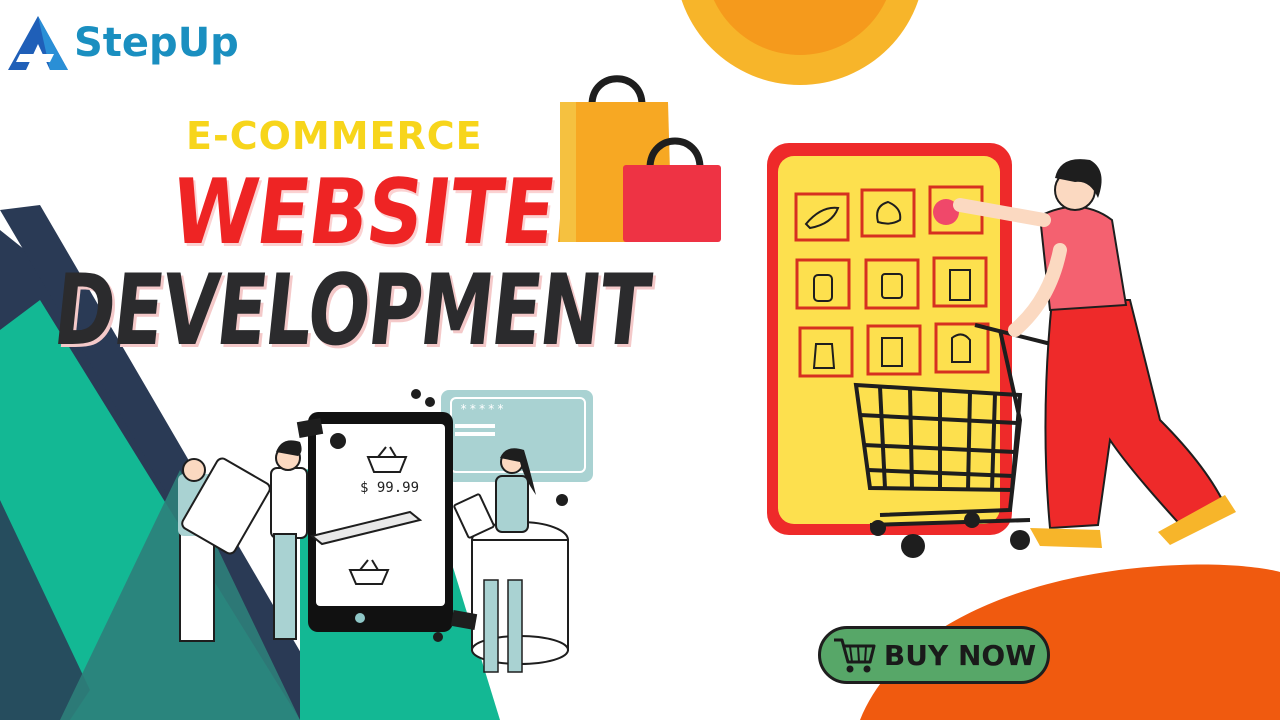 This screenshot has height=720, width=1280. What do you see at coordinates (390, 488) in the screenshot?
I see `phone-price-text: $ 99.99` at bounding box center [390, 488].